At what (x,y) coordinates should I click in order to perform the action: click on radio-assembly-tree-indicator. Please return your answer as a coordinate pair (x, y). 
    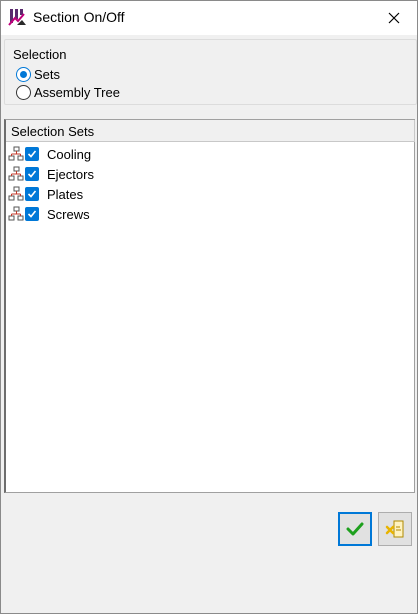
    Looking at the image, I should click on (23, 92).